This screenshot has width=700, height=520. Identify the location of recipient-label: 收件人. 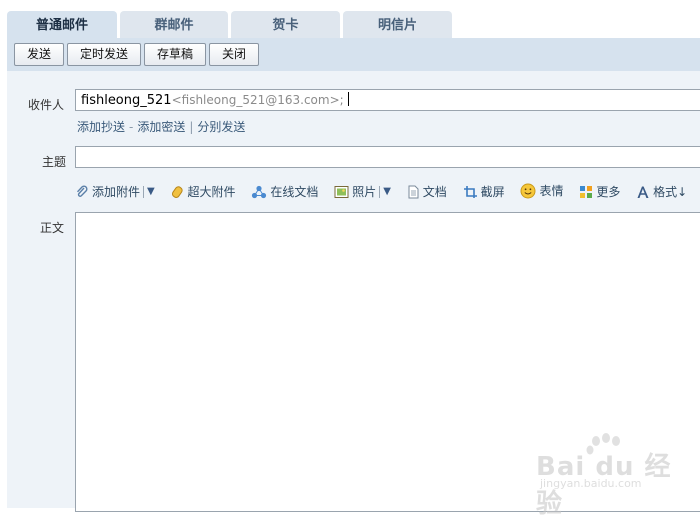
(45, 105).